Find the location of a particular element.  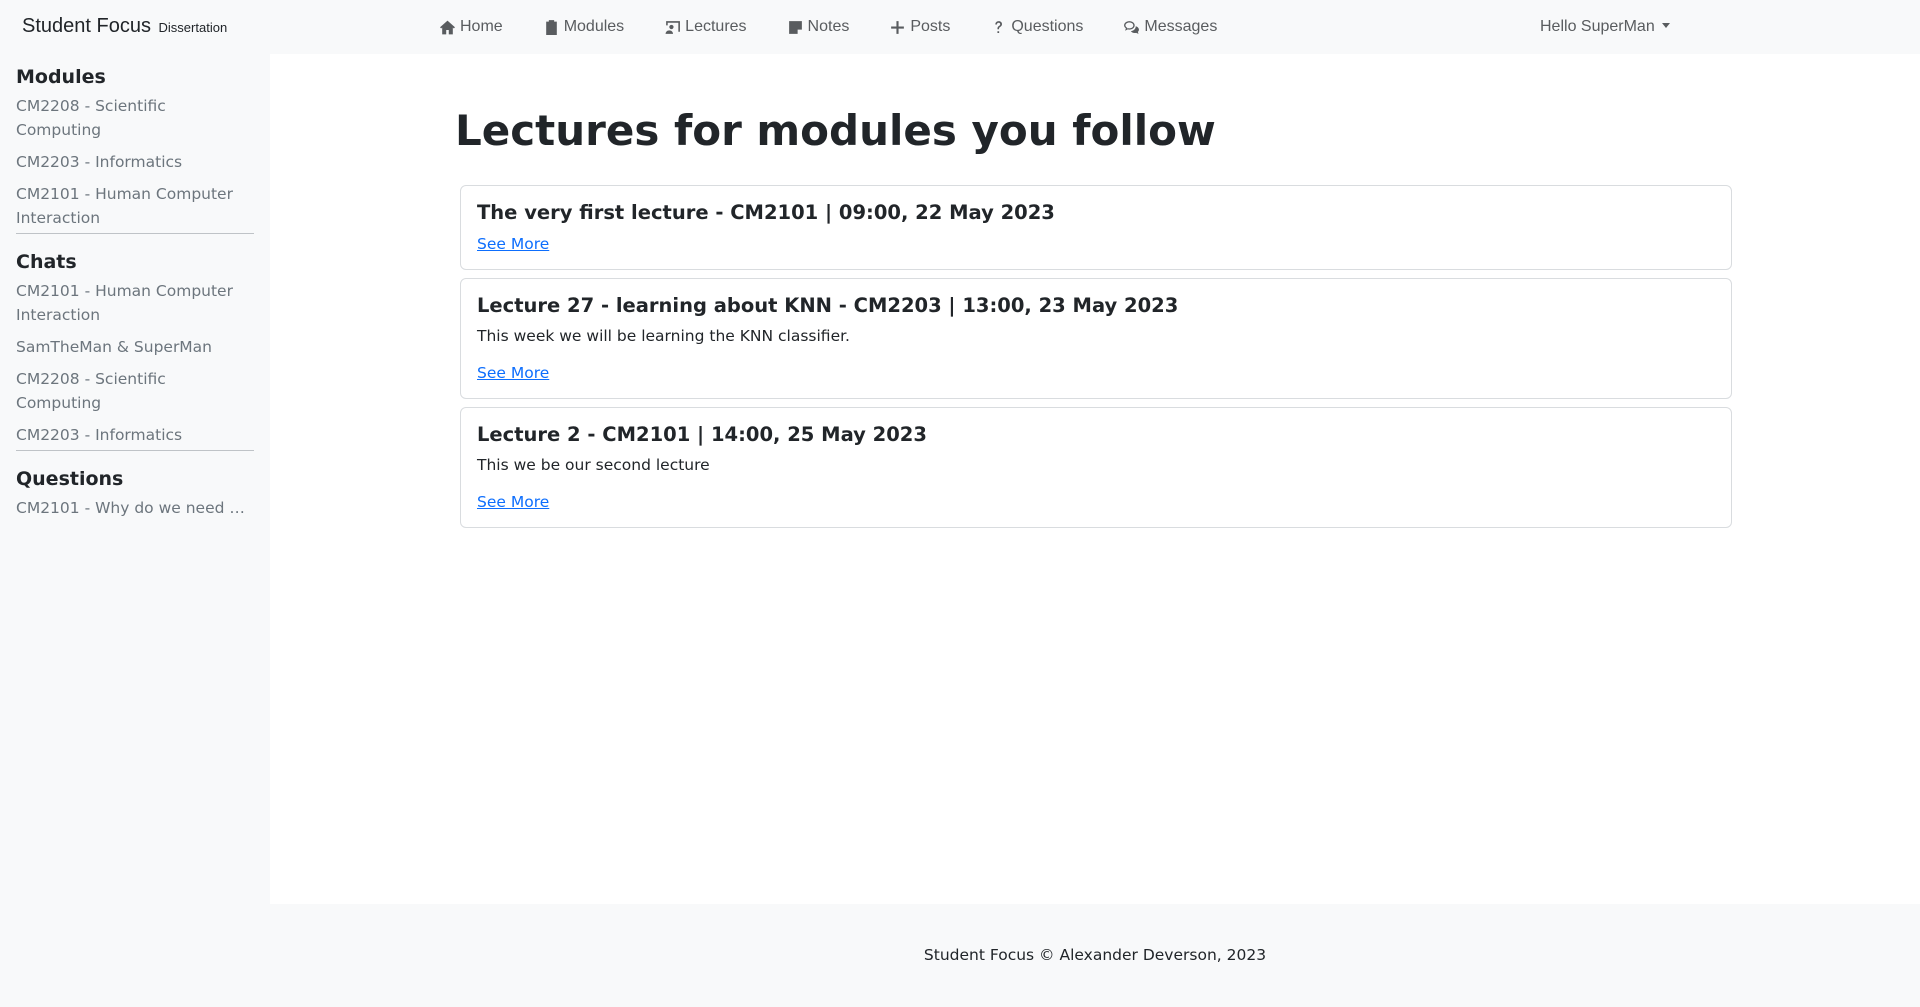

nav-home-label: Home is located at coordinates (481, 26).